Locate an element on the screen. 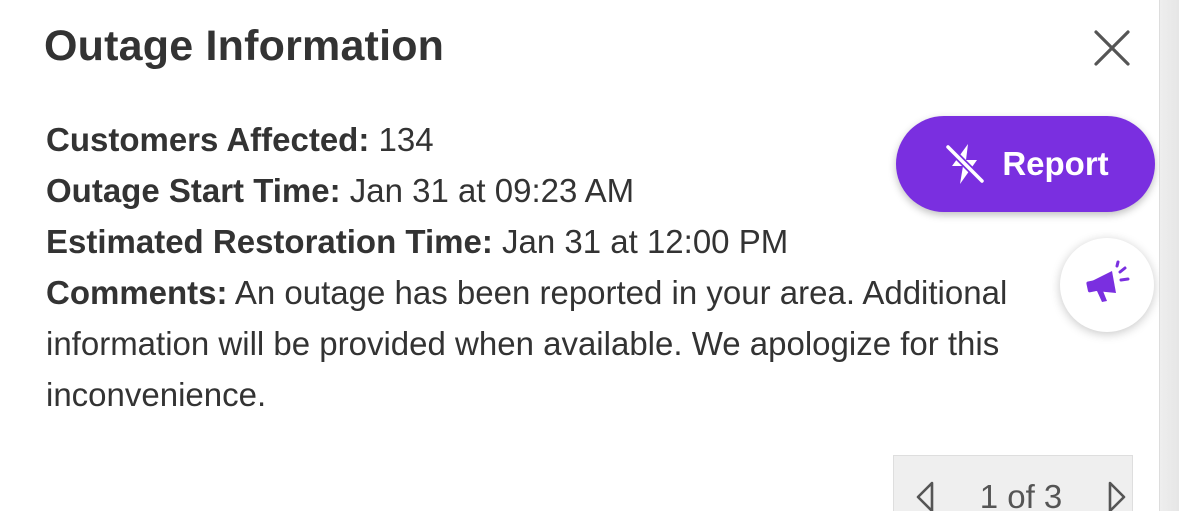 Image resolution: width=1179 pixels, height=511 pixels. background-page-edge is located at coordinates (1169, 255).